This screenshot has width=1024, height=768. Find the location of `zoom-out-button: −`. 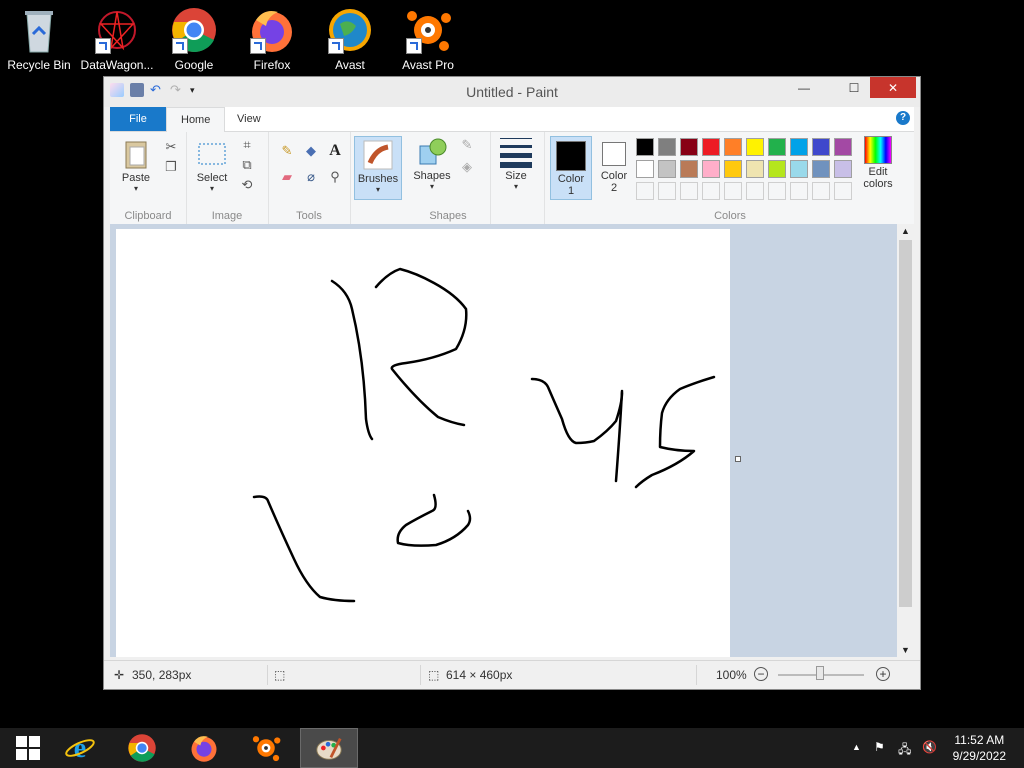

zoom-out-button: − is located at coordinates (761, 674).